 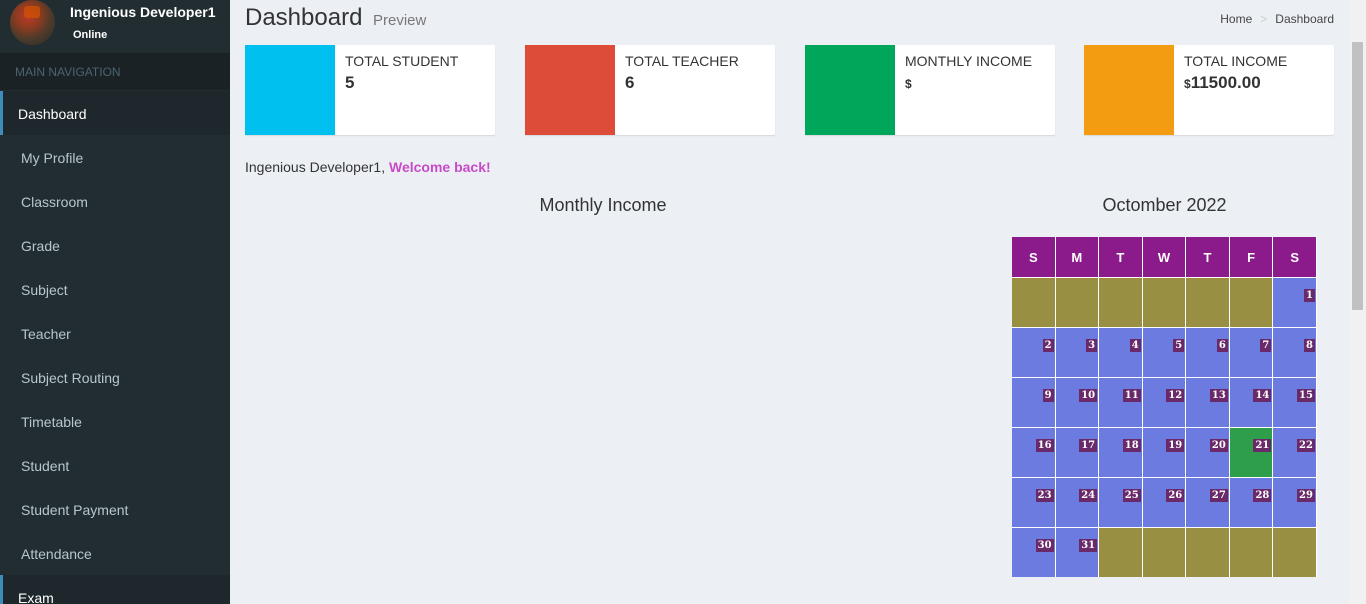 What do you see at coordinates (1236, 19) in the screenshot?
I see `breadcrumb-home: Home` at bounding box center [1236, 19].